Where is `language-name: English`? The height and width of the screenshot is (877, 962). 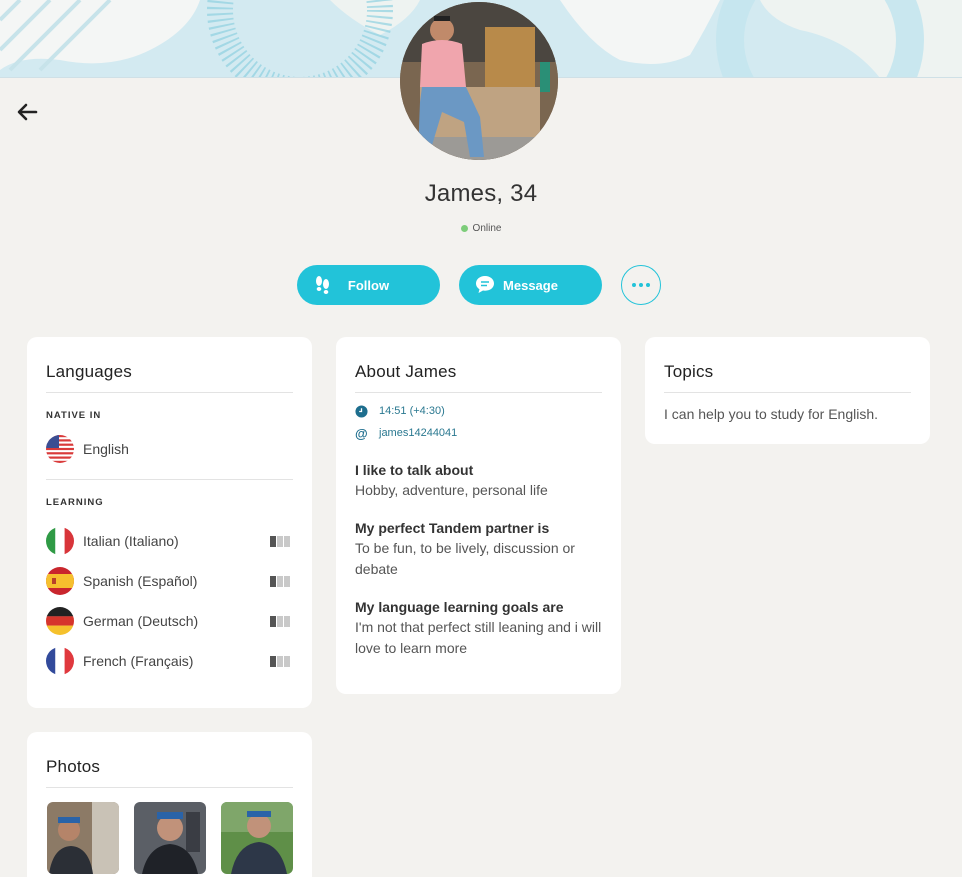
language-name: English is located at coordinates (106, 449).